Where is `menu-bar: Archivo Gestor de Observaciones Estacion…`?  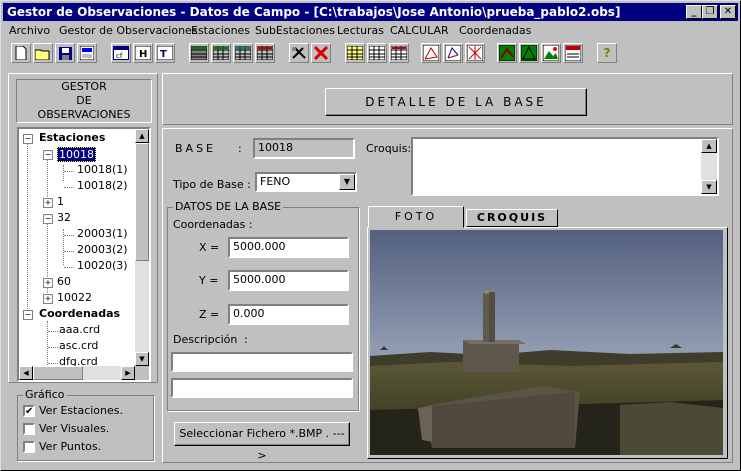 menu-bar: Archivo Gestor de Observaciones Estacion… is located at coordinates (370, 31).